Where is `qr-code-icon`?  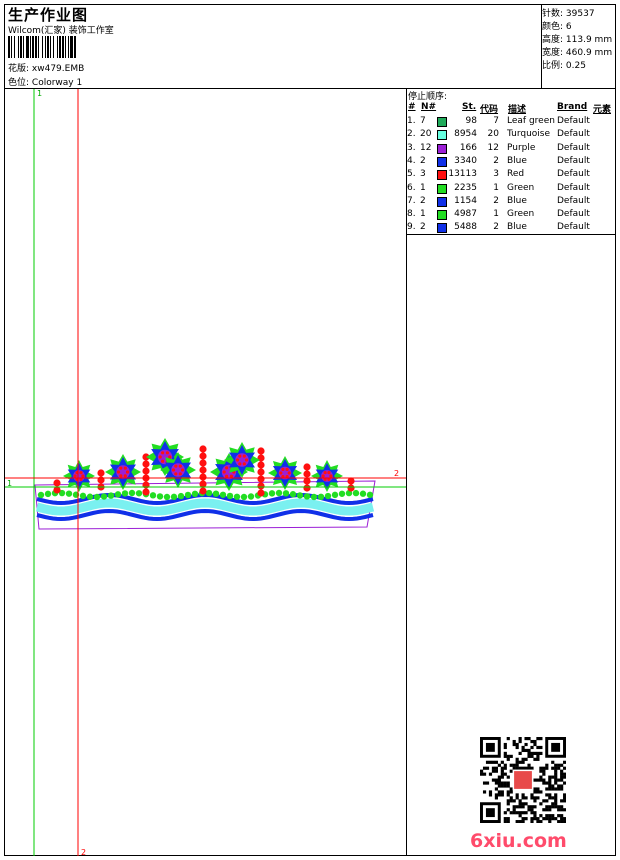 qr-code-icon is located at coordinates (523, 780).